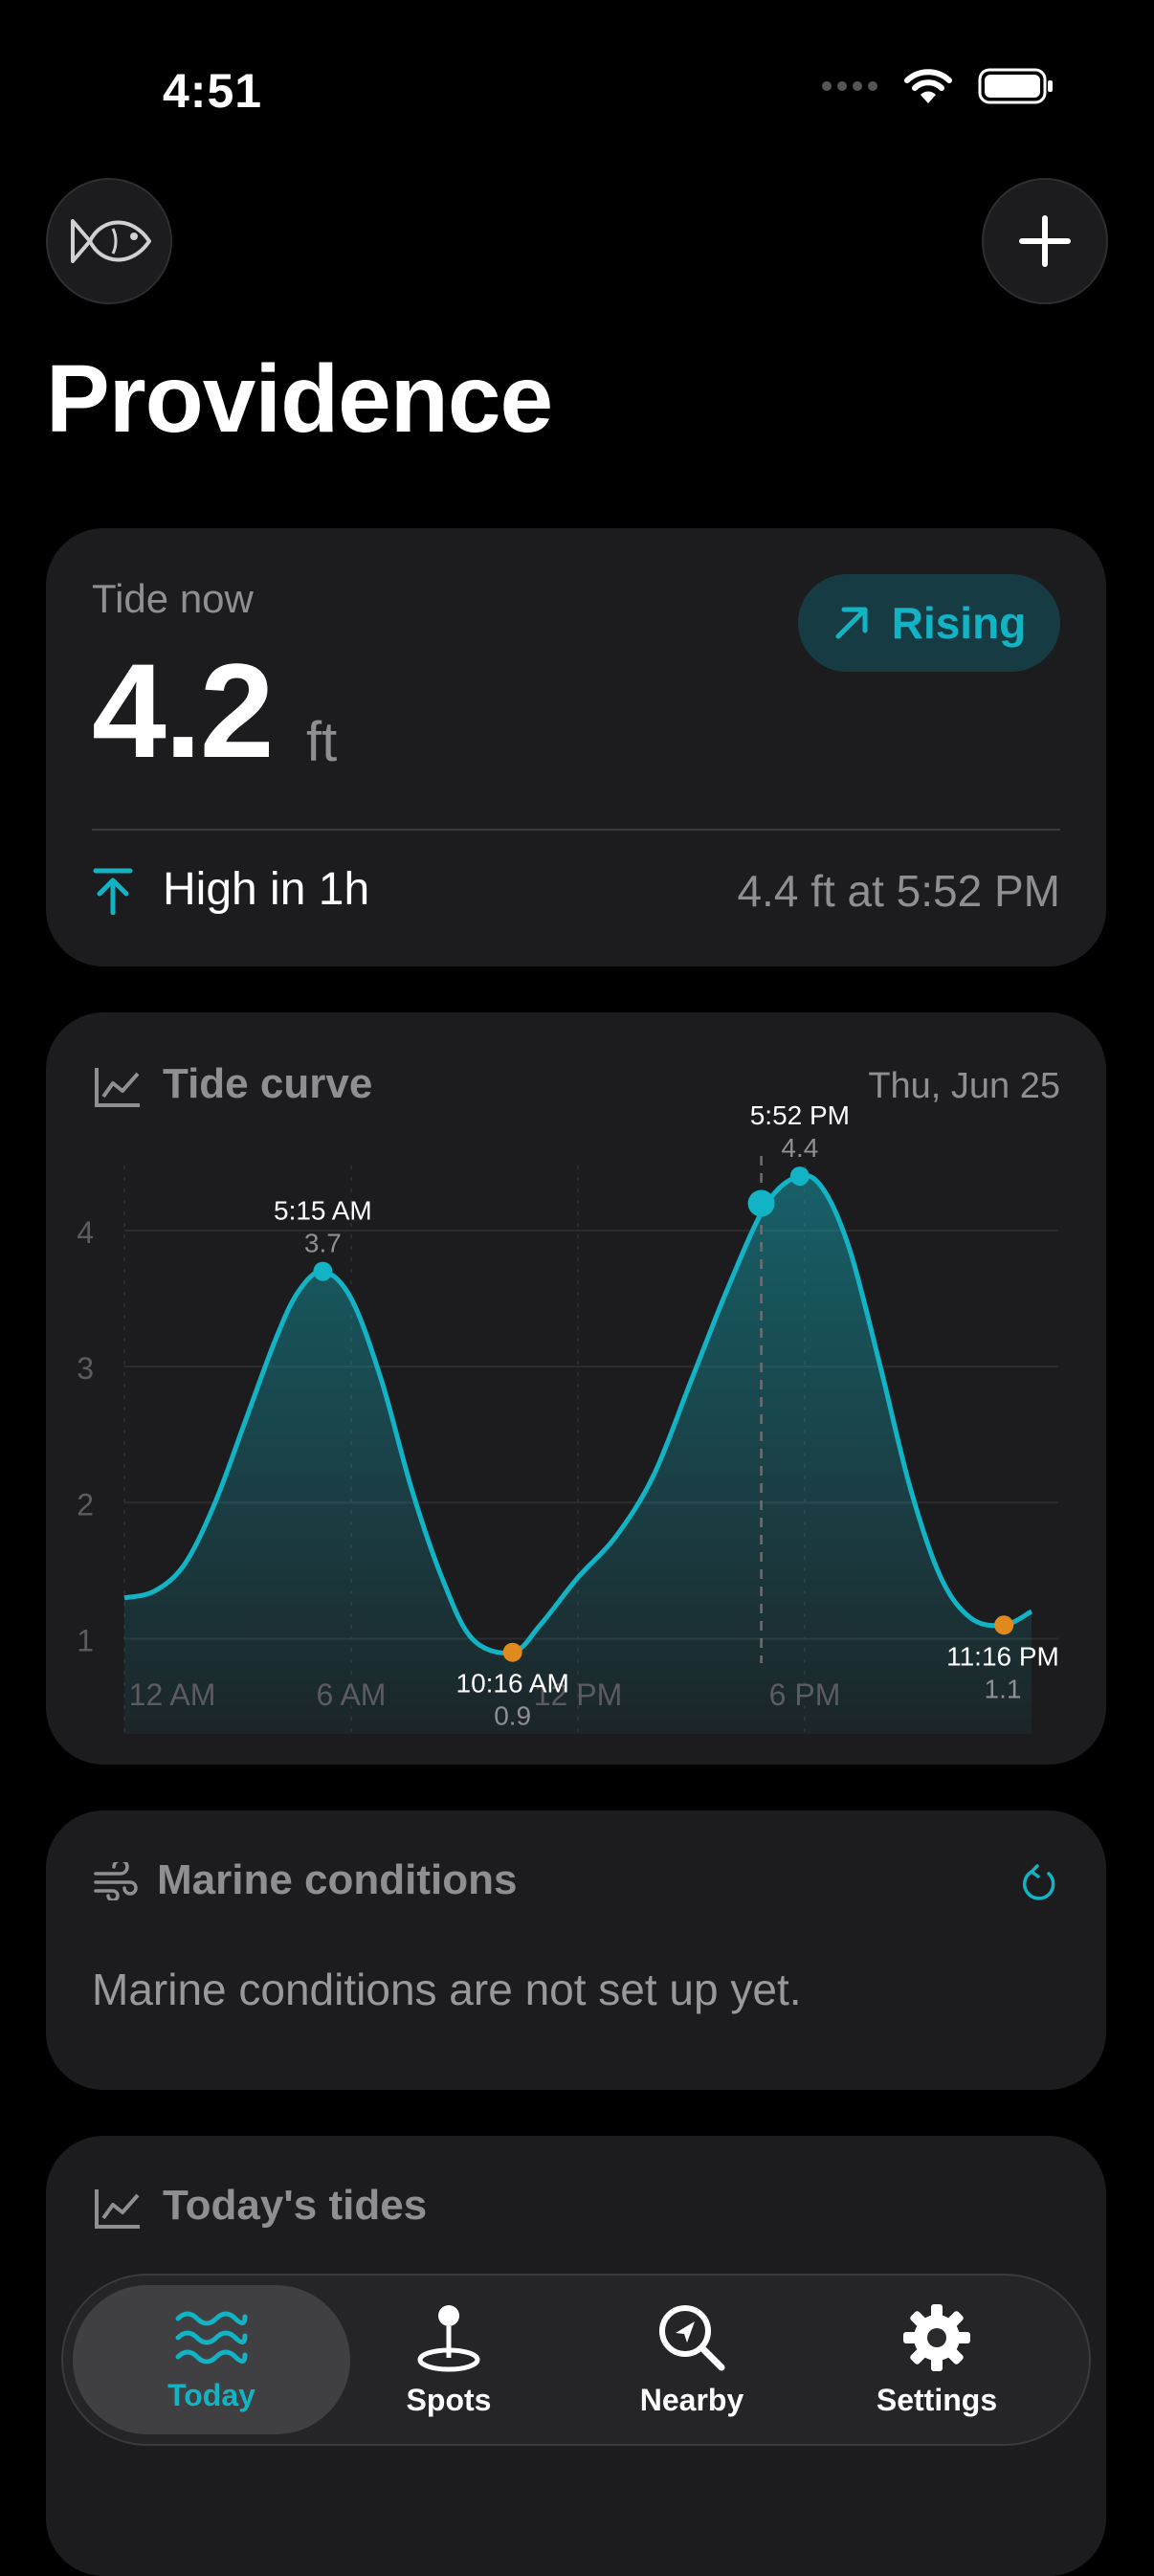  I want to click on now-dot, so click(761, 1203).